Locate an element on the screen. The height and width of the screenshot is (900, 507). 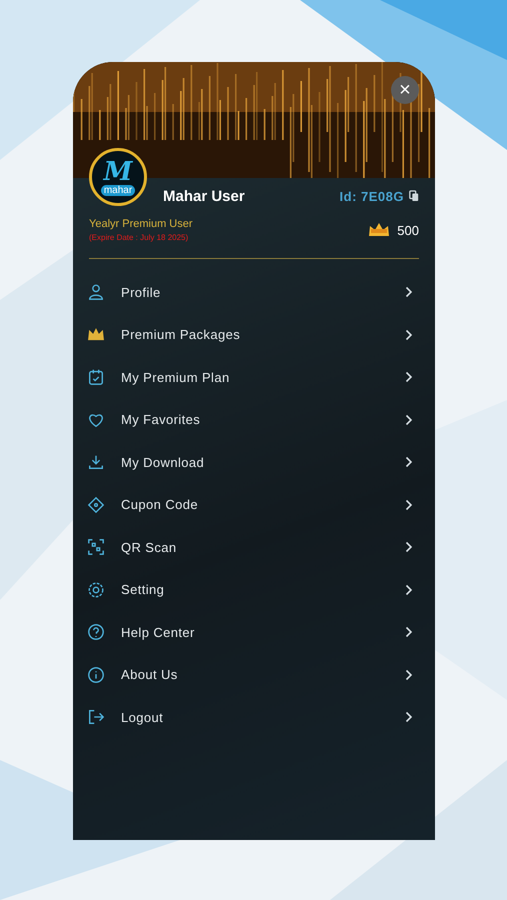
crown-badge-icon is located at coordinates (379, 230).